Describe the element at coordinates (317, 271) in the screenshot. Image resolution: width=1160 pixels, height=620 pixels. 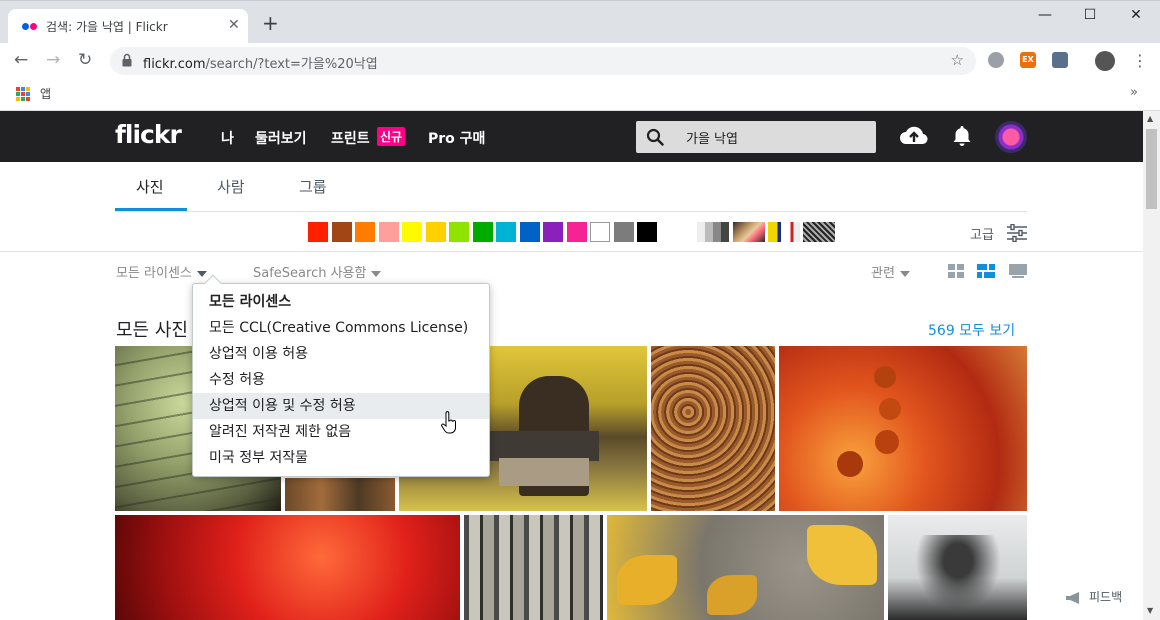
I see `safesearch-filter: SafeSearch 사용함` at that location.